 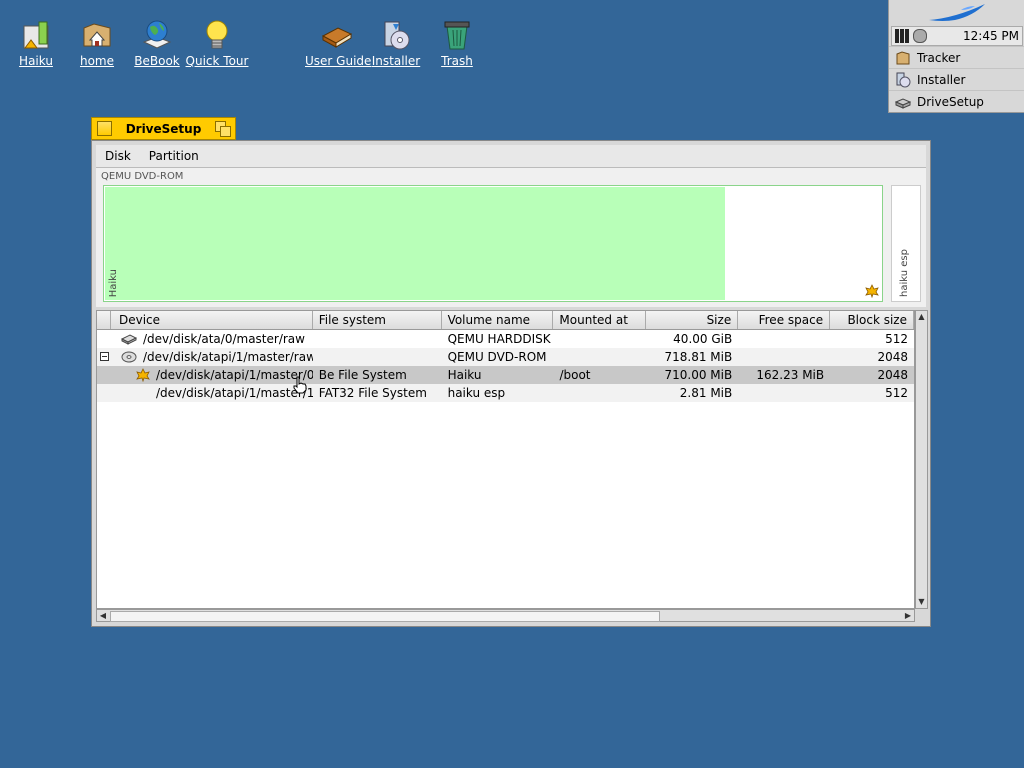 I want to click on deskbar: 12:45 PM Tracker Installer DriveSetup, so click(x=956, y=56).